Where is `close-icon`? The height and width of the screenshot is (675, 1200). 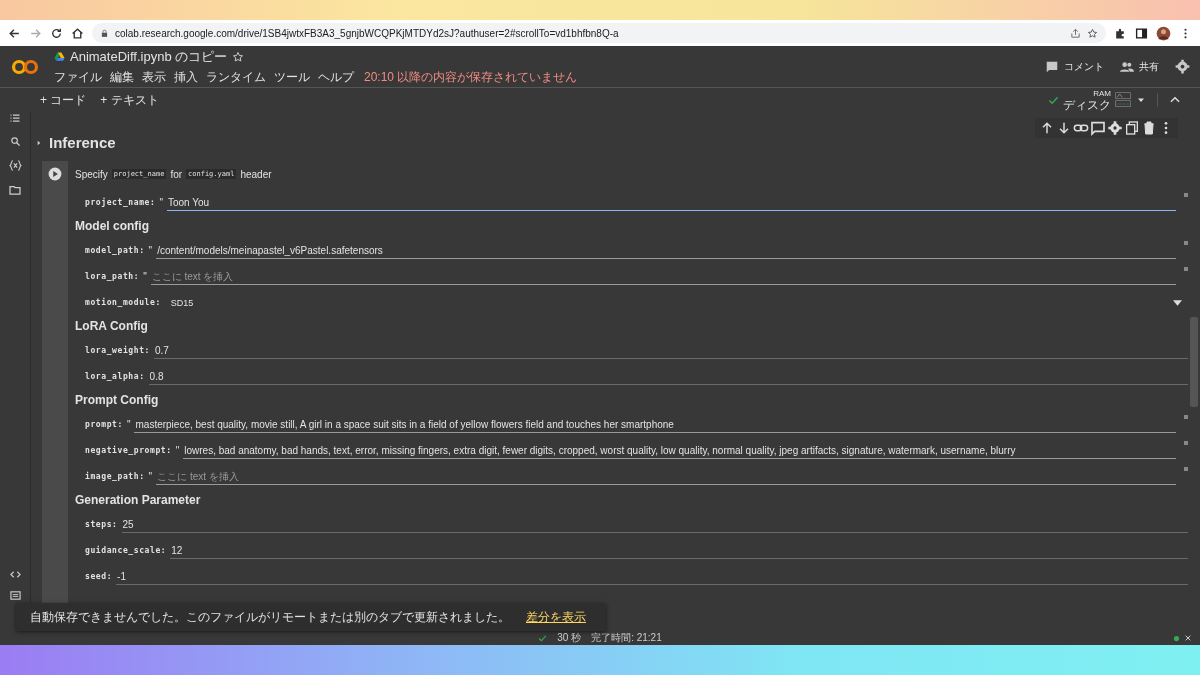 close-icon is located at coordinates (1188, 638).